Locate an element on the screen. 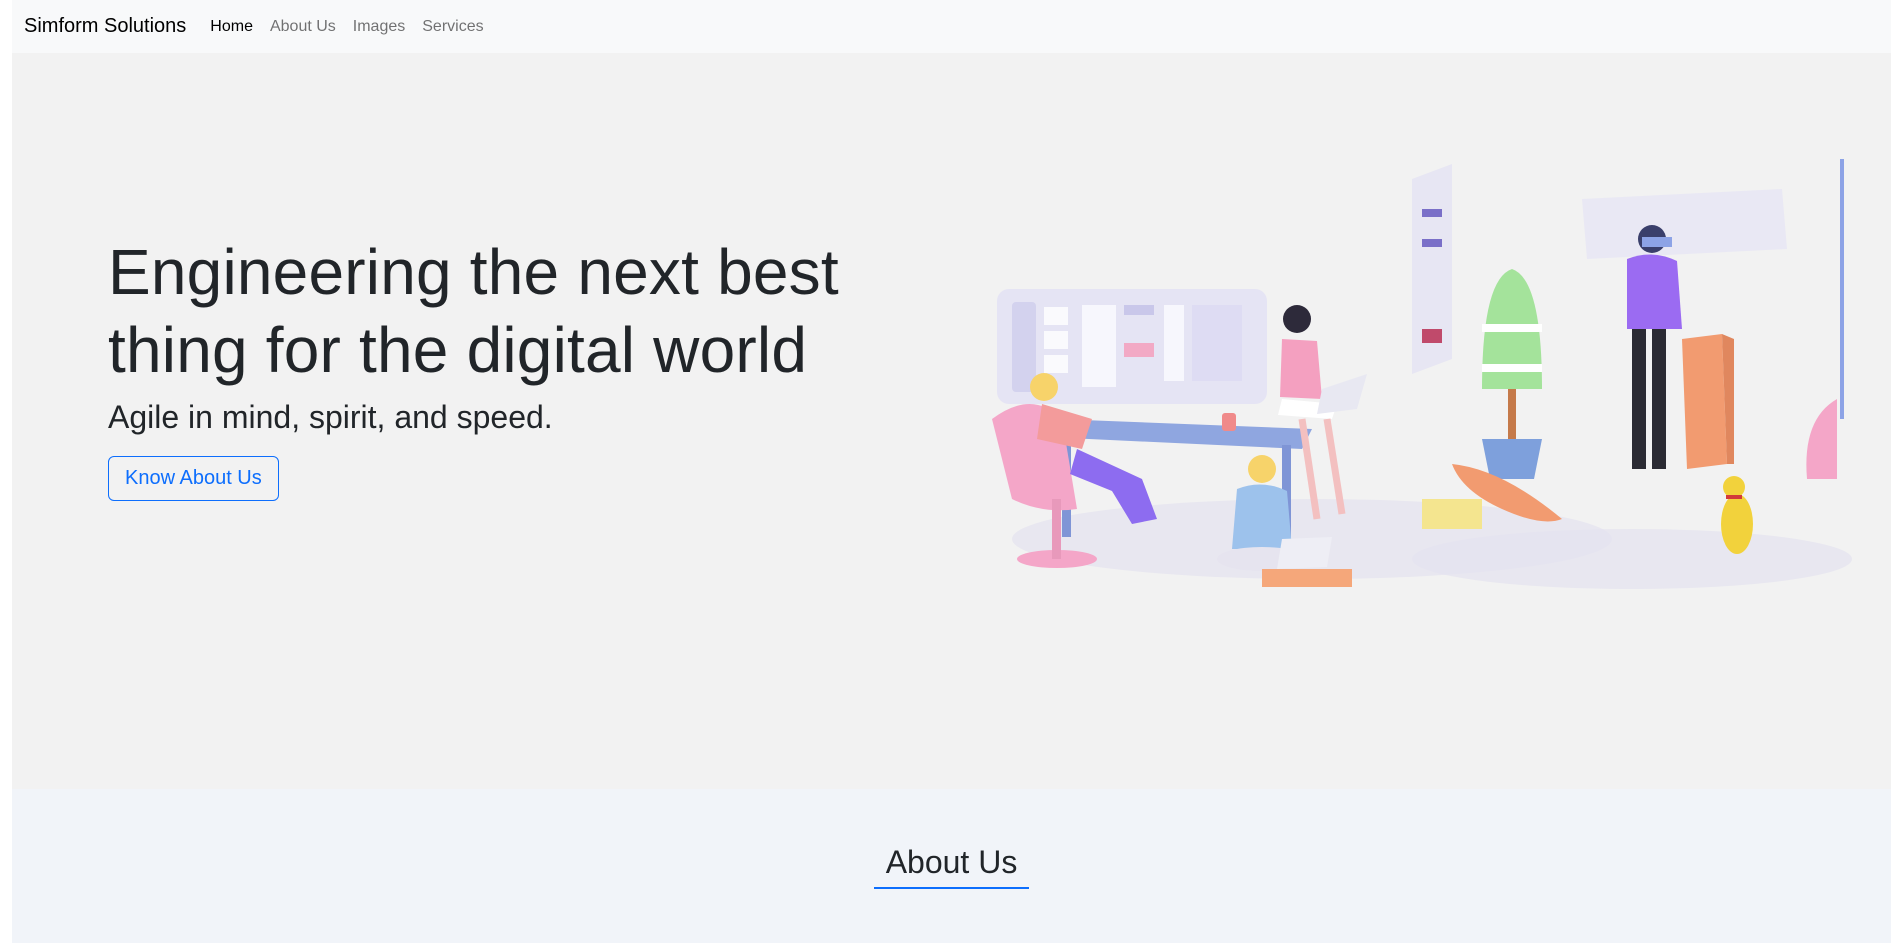  nav-menu: Home About Us Images Services is located at coordinates (346, 27).